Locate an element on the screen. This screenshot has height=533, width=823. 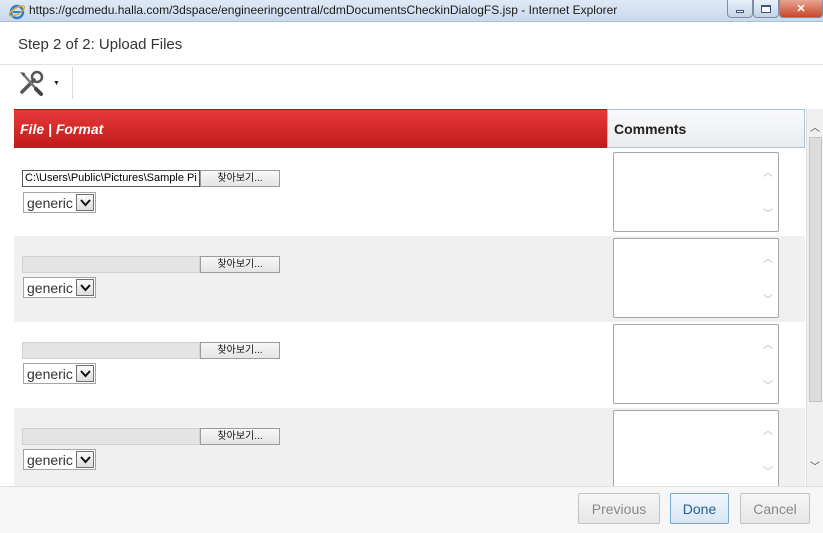
dialog-footer: Previous Done Cancel is located at coordinates (411, 509).